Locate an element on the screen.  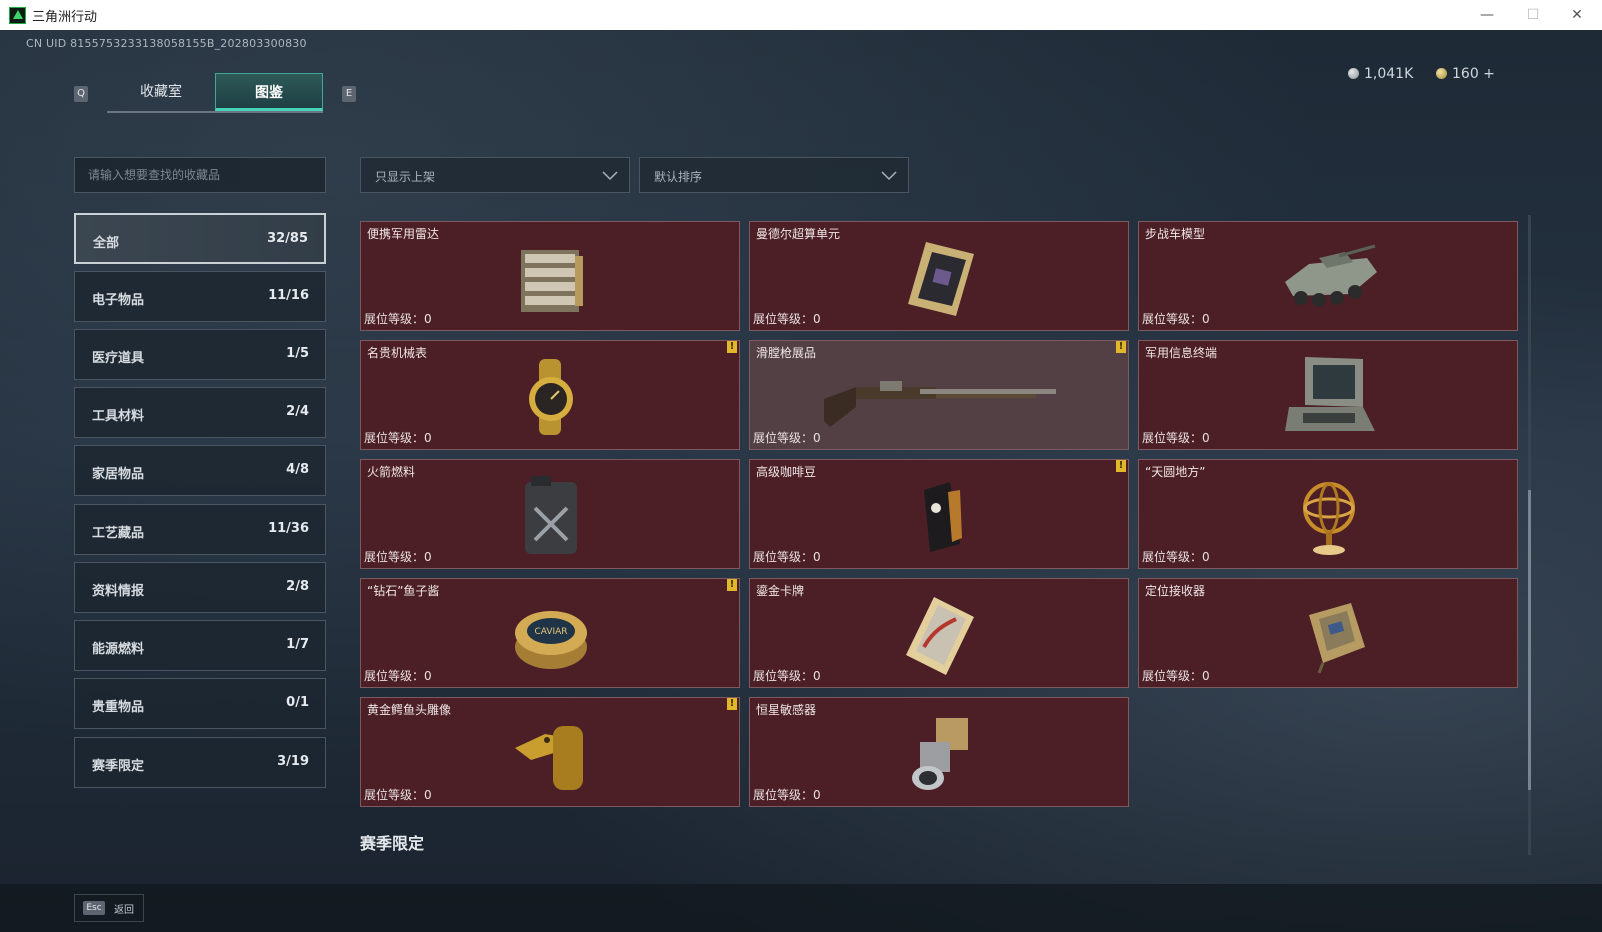
item-card: 滑膛枪展品 ! 展位等级：0 is located at coordinates (939, 395).